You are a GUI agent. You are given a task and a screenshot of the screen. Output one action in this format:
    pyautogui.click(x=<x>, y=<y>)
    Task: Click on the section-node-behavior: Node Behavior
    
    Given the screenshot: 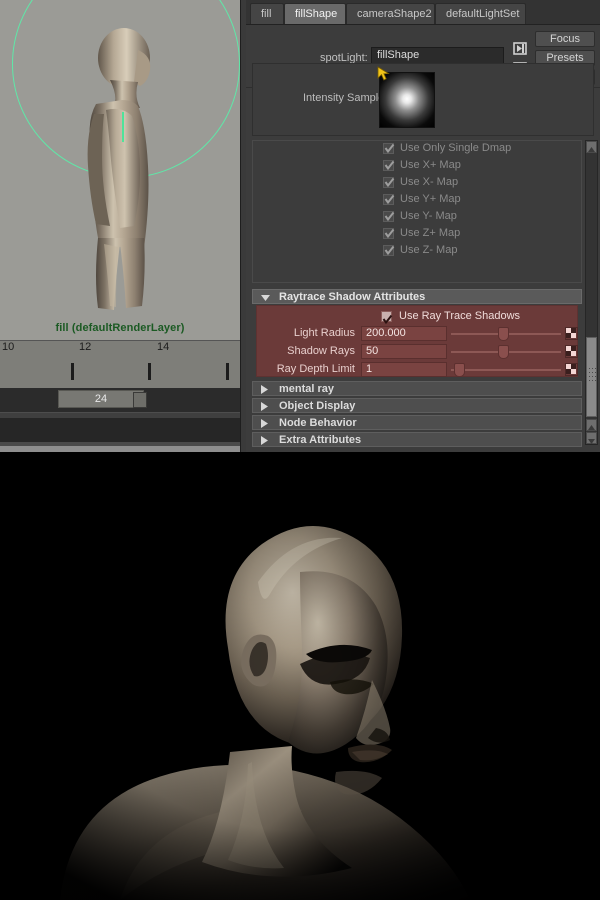 What is the action you would take?
    pyautogui.click(x=417, y=422)
    